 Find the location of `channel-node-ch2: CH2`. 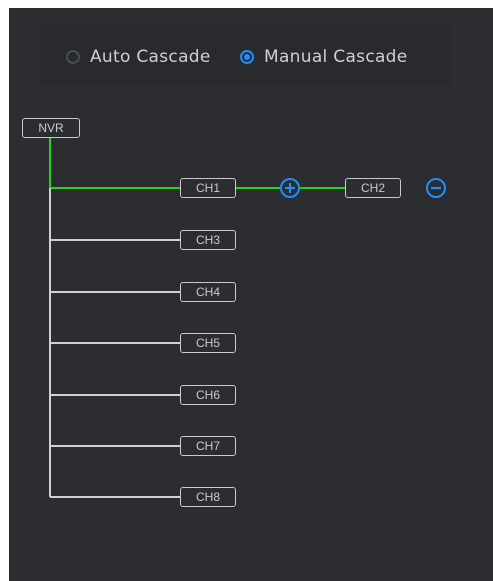

channel-node-ch2: CH2 is located at coordinates (373, 188).